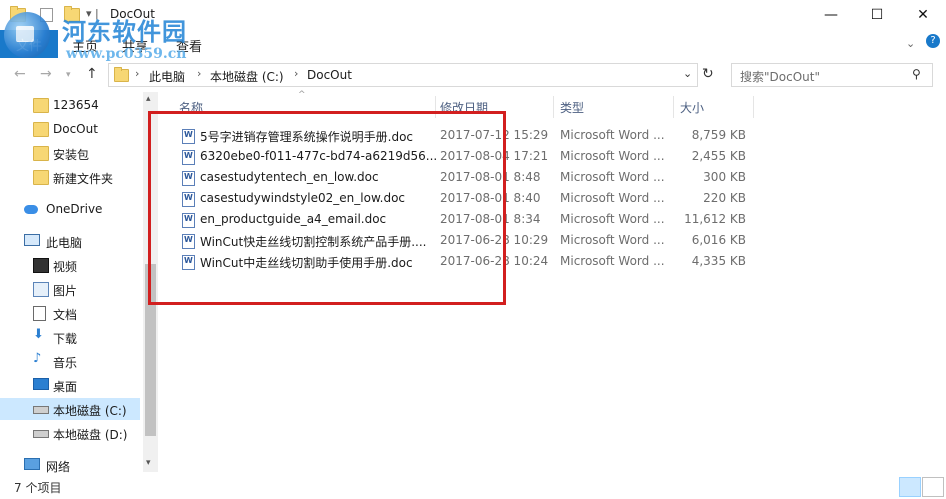  What do you see at coordinates (910, 487) in the screenshot?
I see `details-view-icon` at bounding box center [910, 487].